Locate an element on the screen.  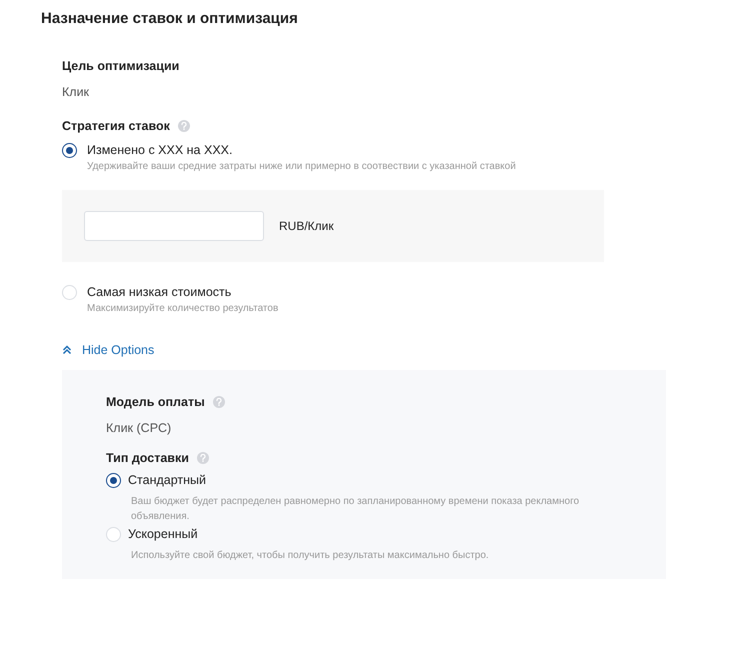
radio-label: Ускоренный is located at coordinates (163, 534).